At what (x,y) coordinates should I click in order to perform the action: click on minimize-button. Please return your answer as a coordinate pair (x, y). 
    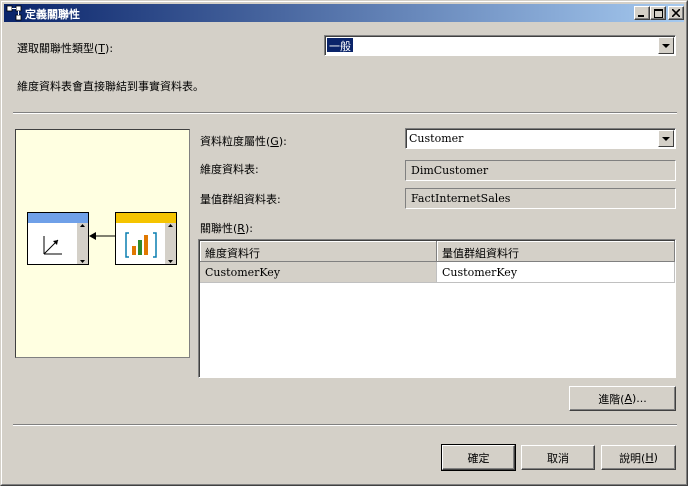
    Looking at the image, I should click on (642, 13).